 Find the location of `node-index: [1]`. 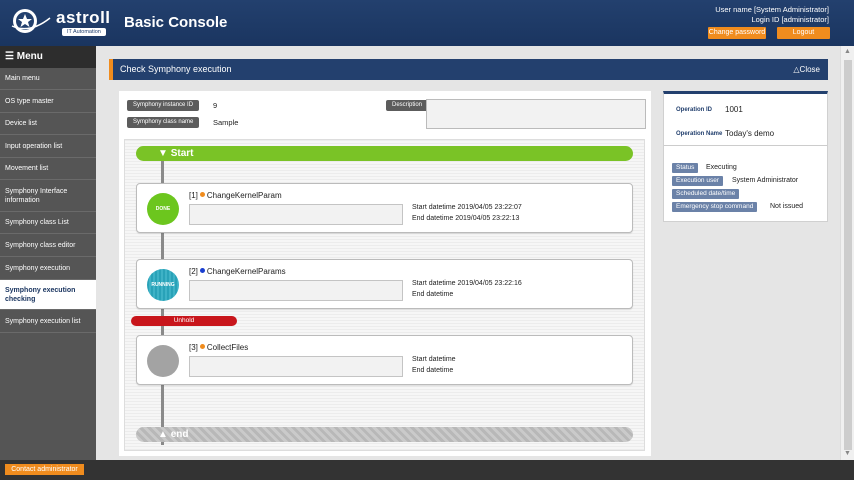

node-index: [1] is located at coordinates (193, 195).